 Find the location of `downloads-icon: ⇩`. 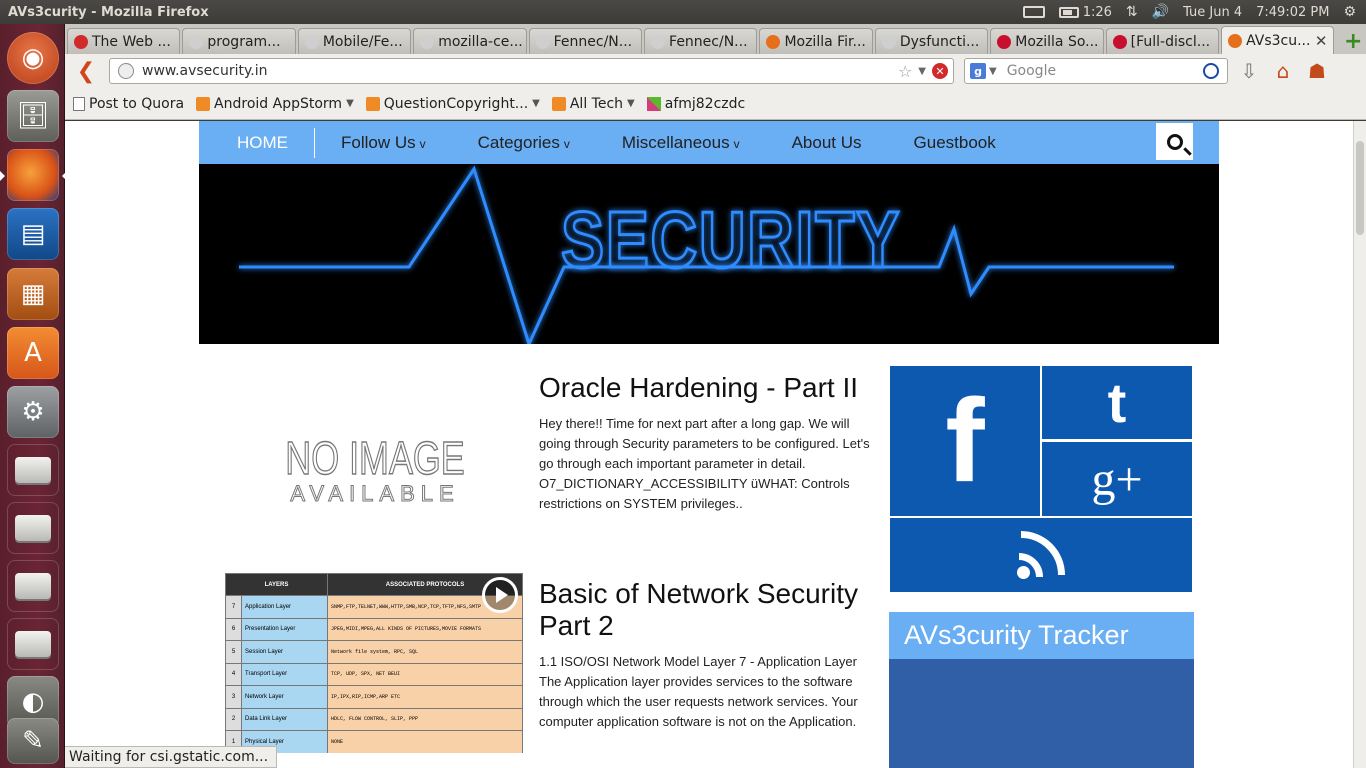

downloads-icon: ⇩ is located at coordinates (1249, 71).